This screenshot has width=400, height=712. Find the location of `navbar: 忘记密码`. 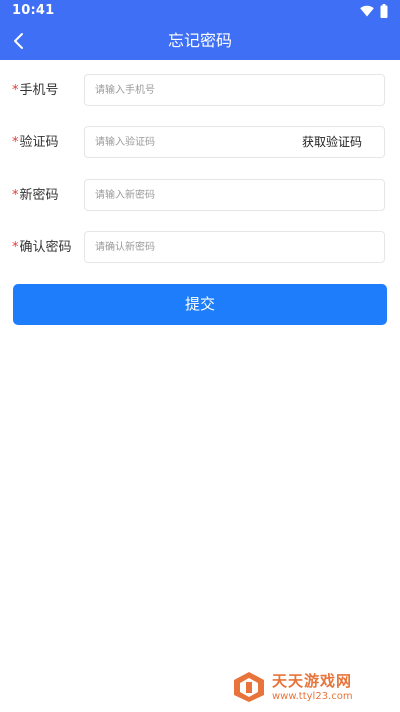

navbar: 忘记密码 is located at coordinates (200, 41).